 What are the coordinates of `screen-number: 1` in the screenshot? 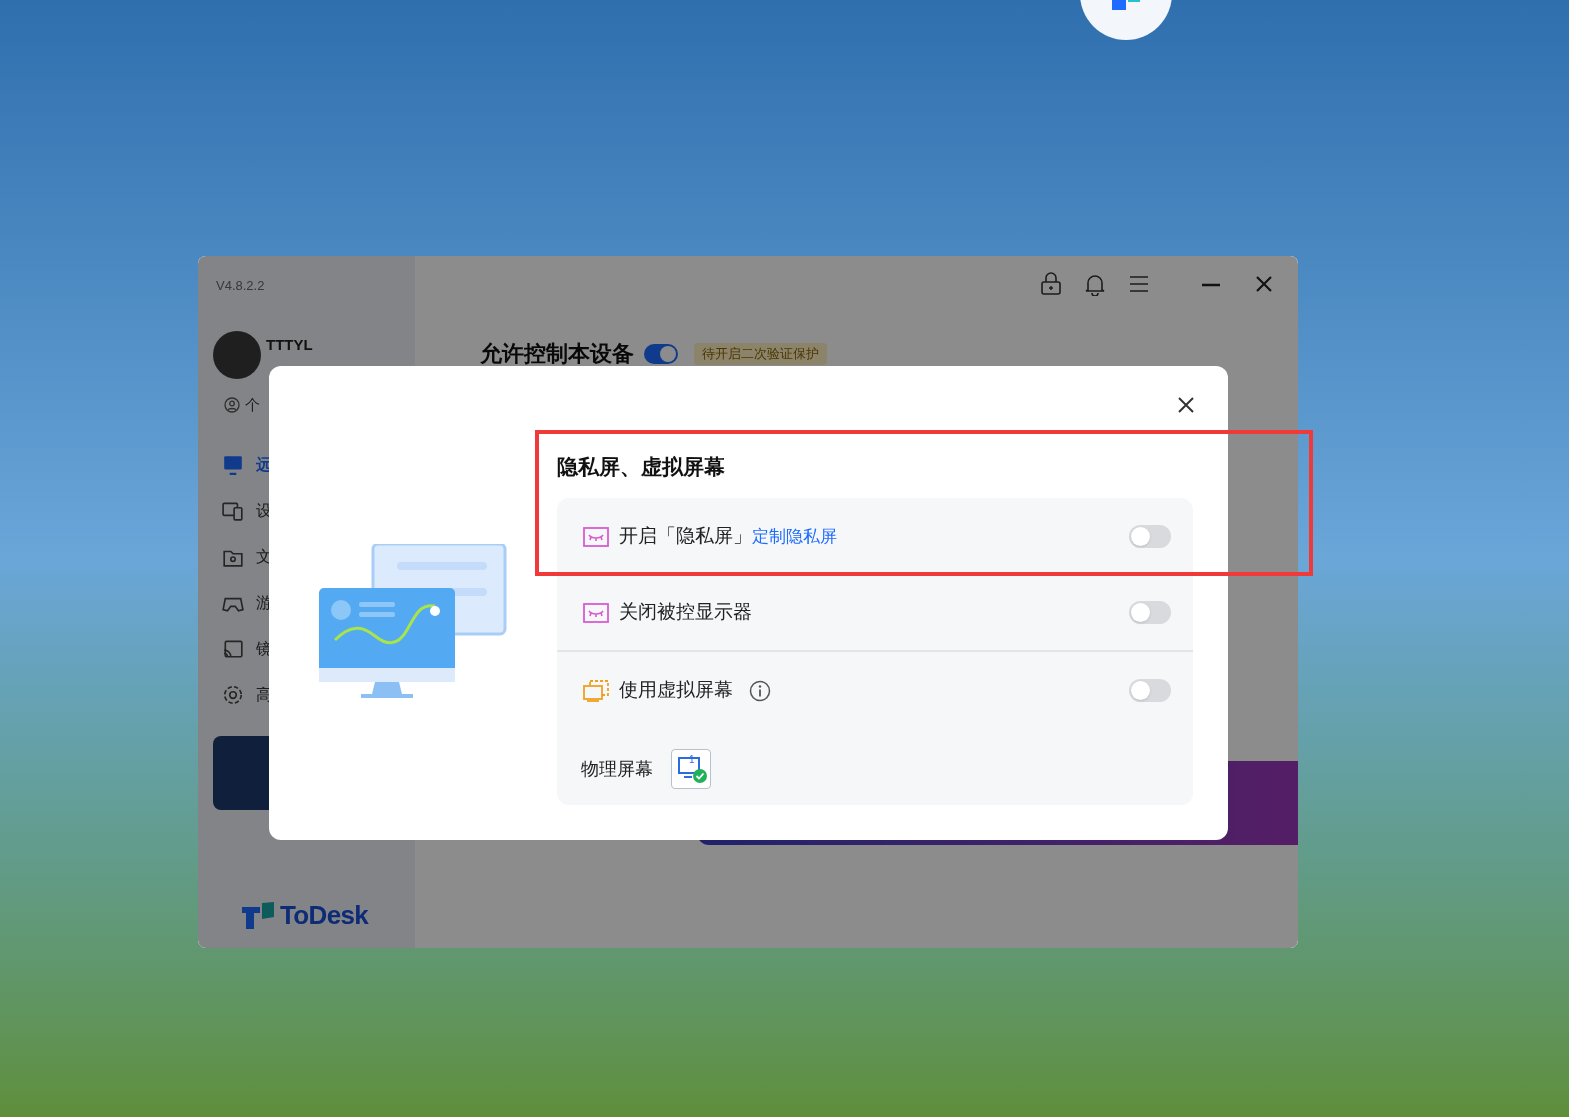 It's located at (692, 760).